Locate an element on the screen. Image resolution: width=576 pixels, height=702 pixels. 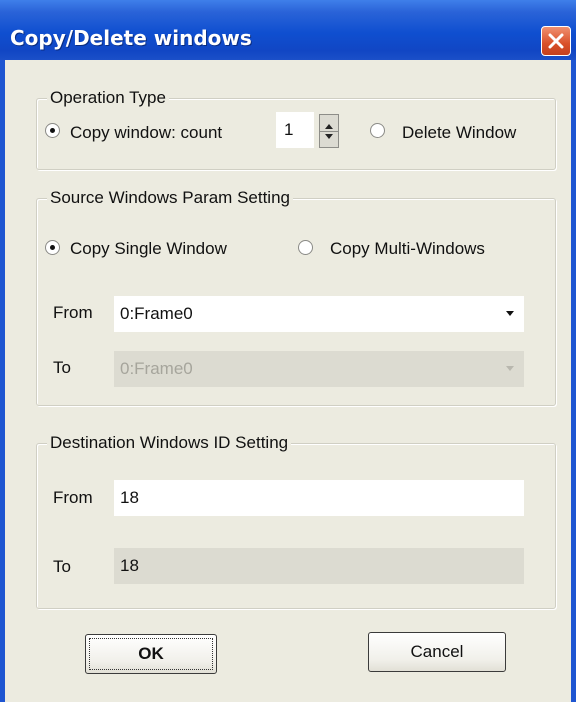
copy-multi-windows-radio is located at coordinates (305, 247).